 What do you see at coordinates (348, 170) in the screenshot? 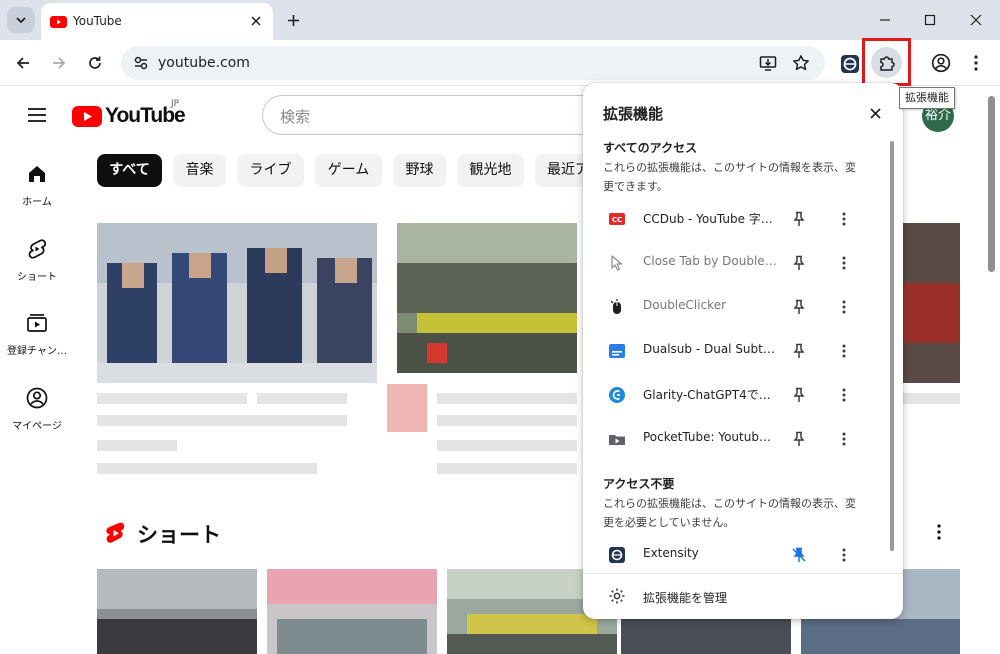
I see `chip-games: ゲーム` at bounding box center [348, 170].